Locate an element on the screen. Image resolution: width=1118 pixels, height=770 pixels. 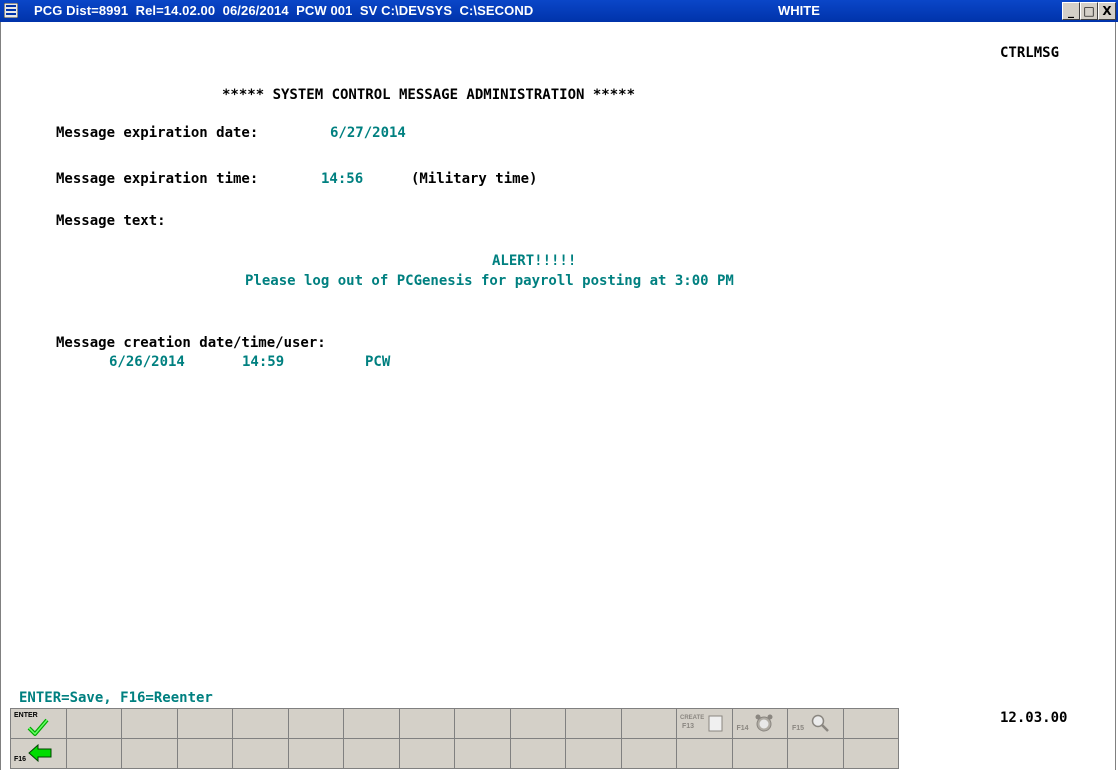
close-button: X is located at coordinates (1107, 11).